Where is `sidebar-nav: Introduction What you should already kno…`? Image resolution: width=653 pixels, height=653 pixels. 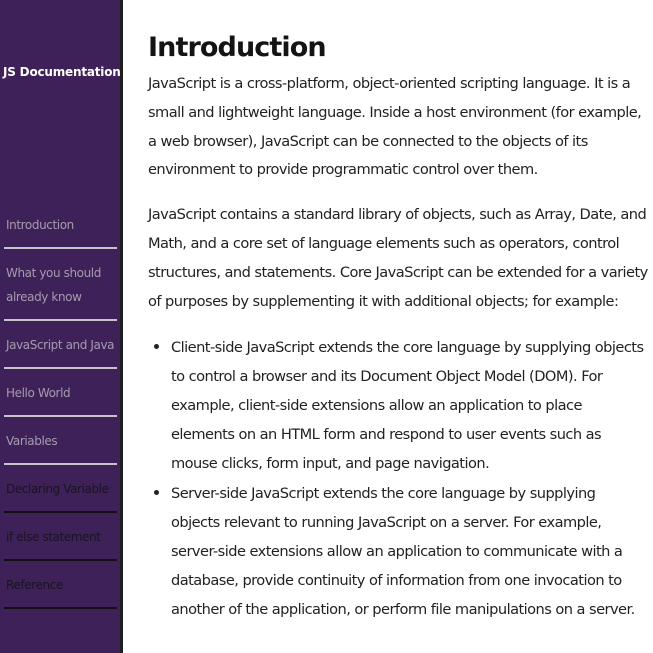 sidebar-nav: Introduction What you should already kno… is located at coordinates (60, 405).